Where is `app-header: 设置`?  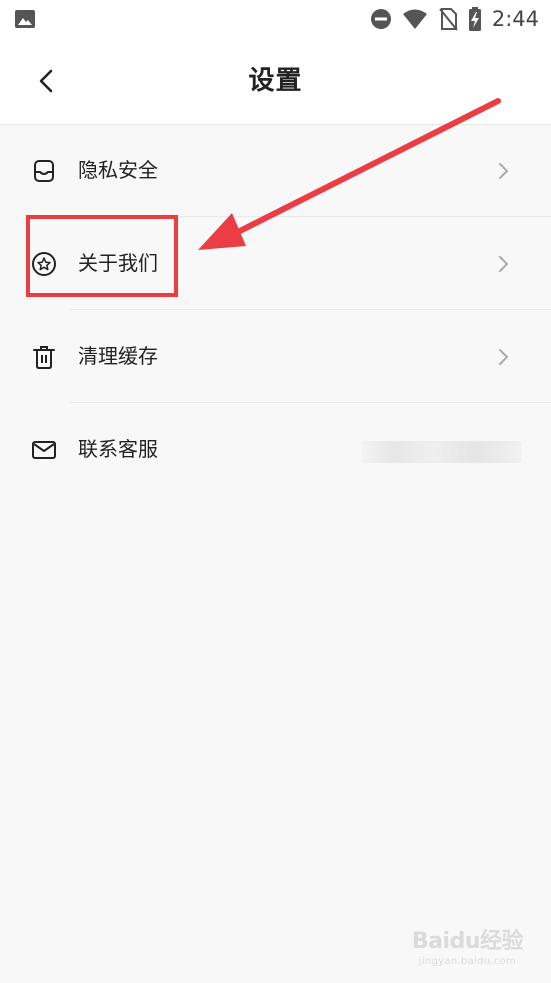 app-header: 设置 is located at coordinates (275, 81).